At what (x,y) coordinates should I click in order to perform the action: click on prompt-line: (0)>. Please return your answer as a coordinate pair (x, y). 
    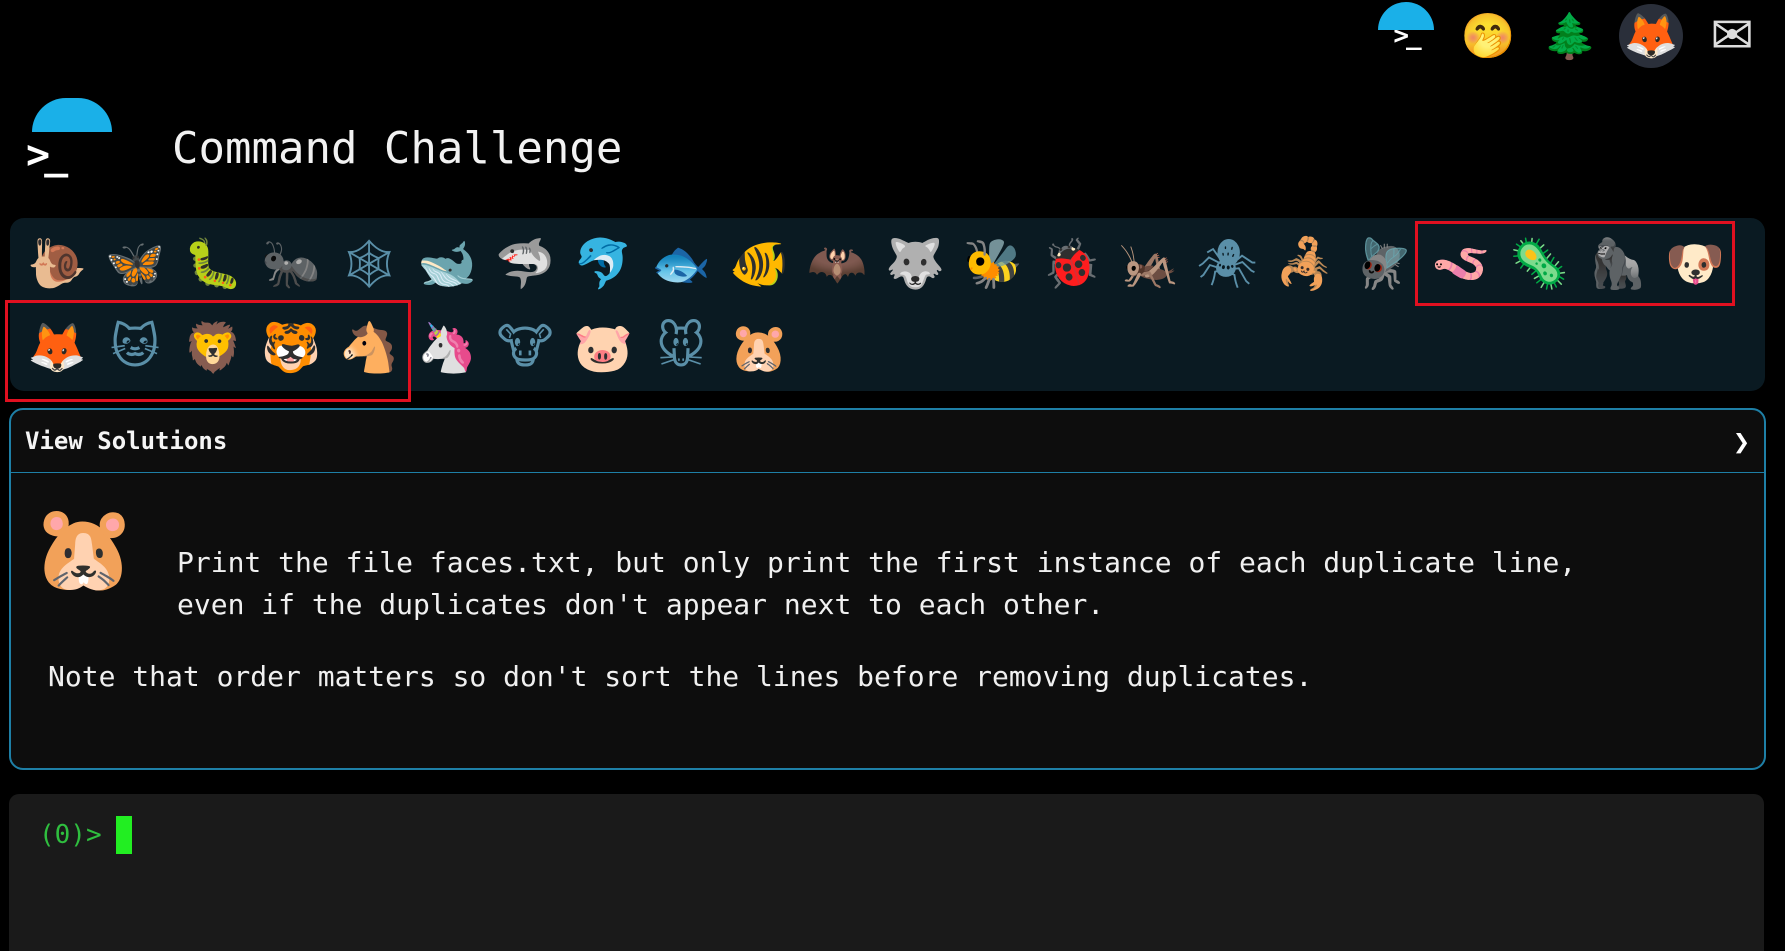
    Looking at the image, I should click on (85, 835).